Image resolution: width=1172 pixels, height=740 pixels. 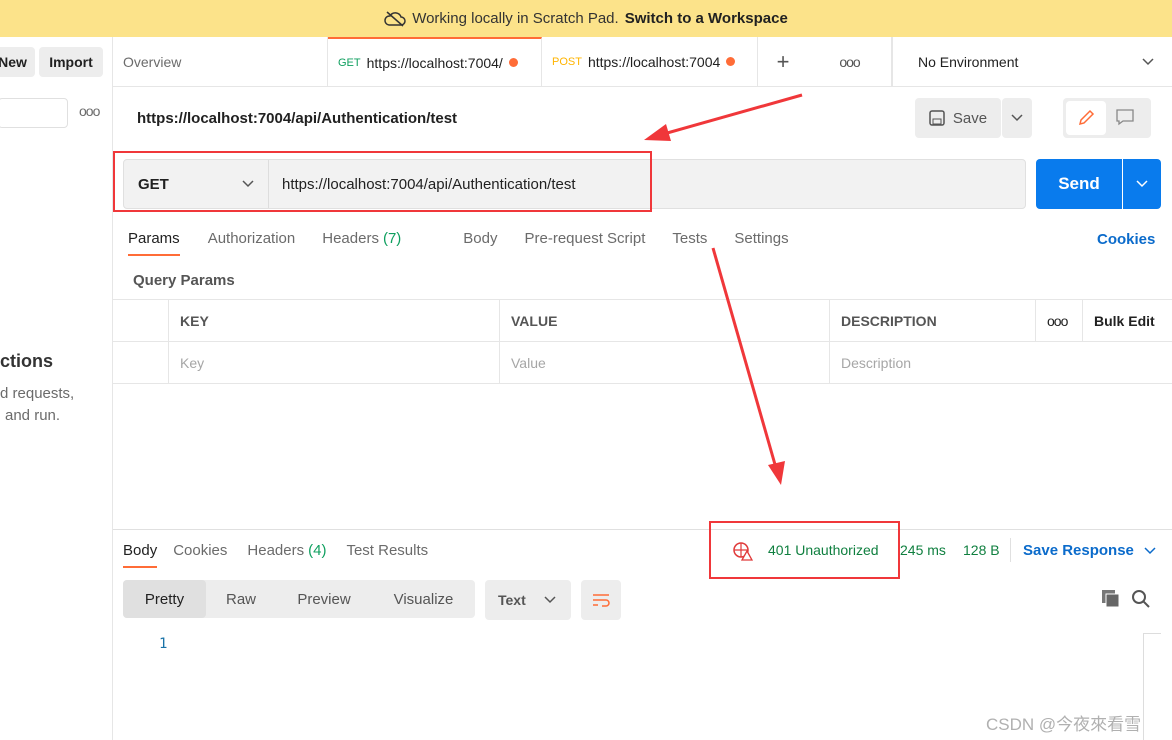 I want to click on sidebar-heading: ctions, so click(x=27, y=361).